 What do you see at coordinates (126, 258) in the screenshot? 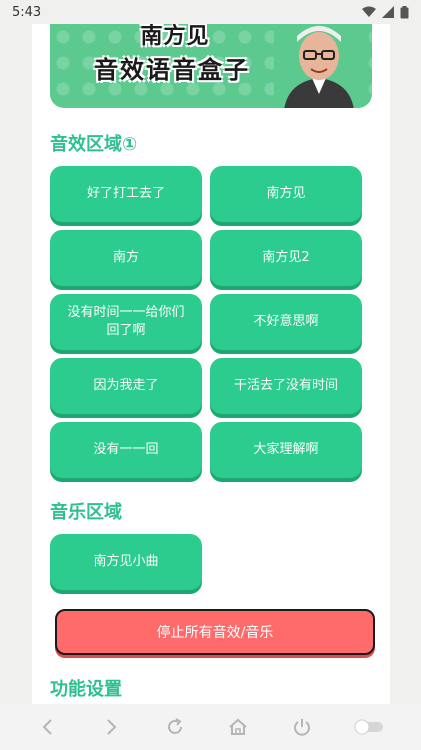
I see `effect-button-3: 南方` at bounding box center [126, 258].